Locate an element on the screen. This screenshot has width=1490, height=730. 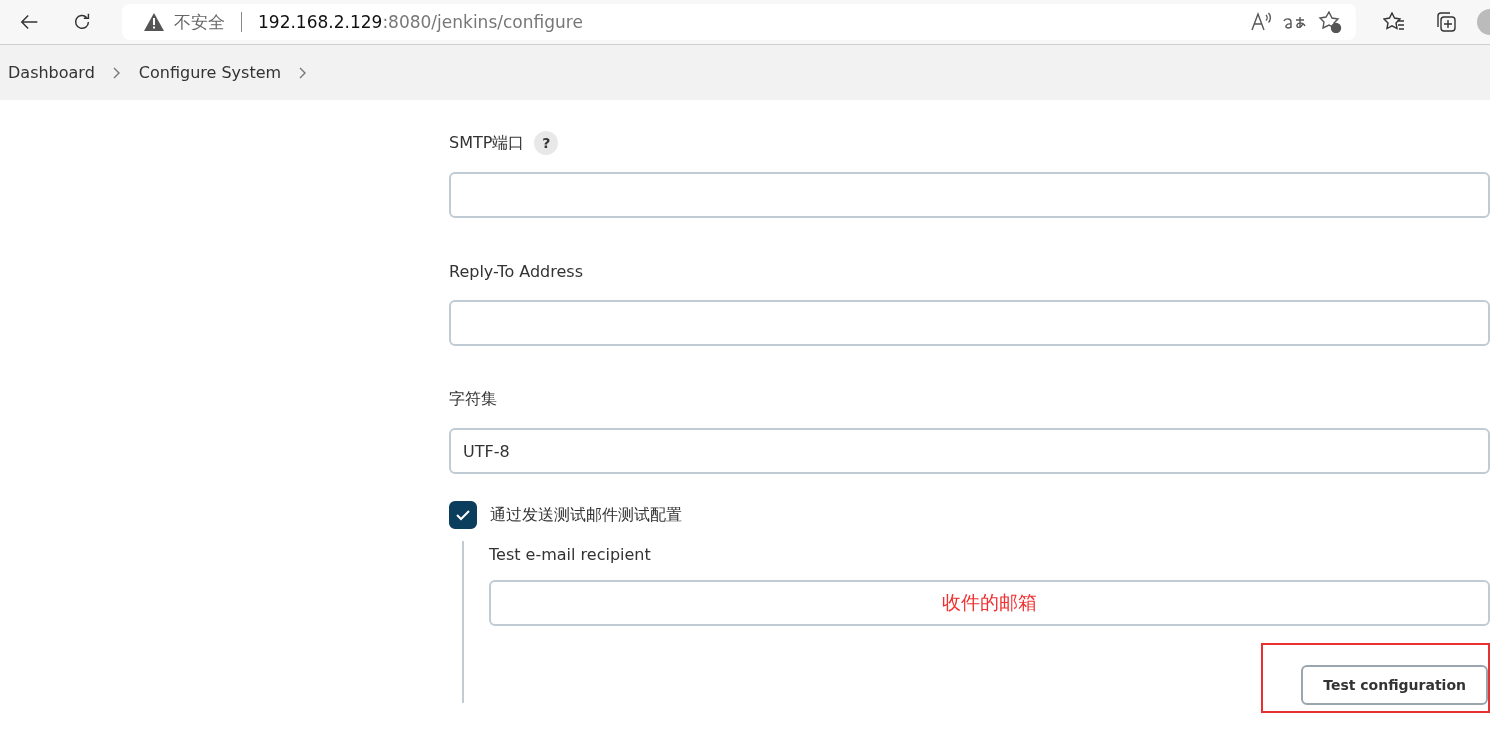
address-bar: 不安全 192.168.2.129:8080/jenkins/configure is located at coordinates (739, 22).